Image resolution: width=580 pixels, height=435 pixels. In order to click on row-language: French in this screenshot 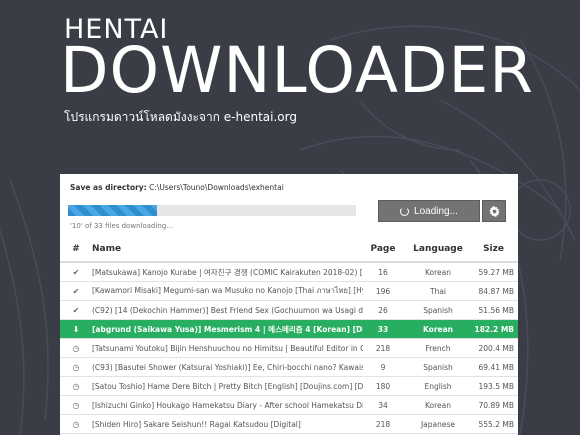, I will do `click(438, 348)`.